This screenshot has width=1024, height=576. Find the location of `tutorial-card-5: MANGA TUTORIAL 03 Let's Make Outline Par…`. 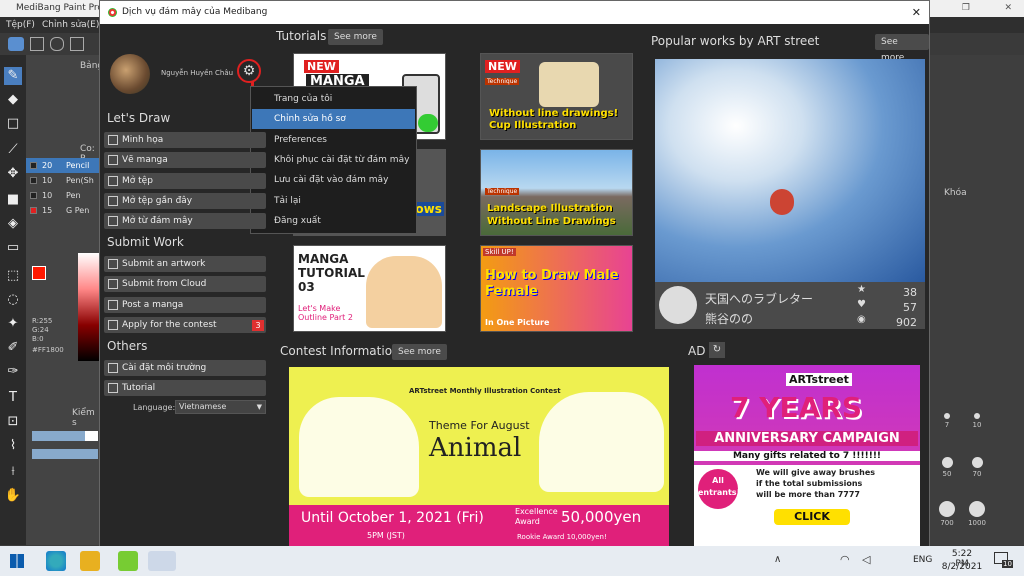

tutorial-card-5: MANGA TUTORIAL 03 Let's Make Outline Par… is located at coordinates (369, 288).